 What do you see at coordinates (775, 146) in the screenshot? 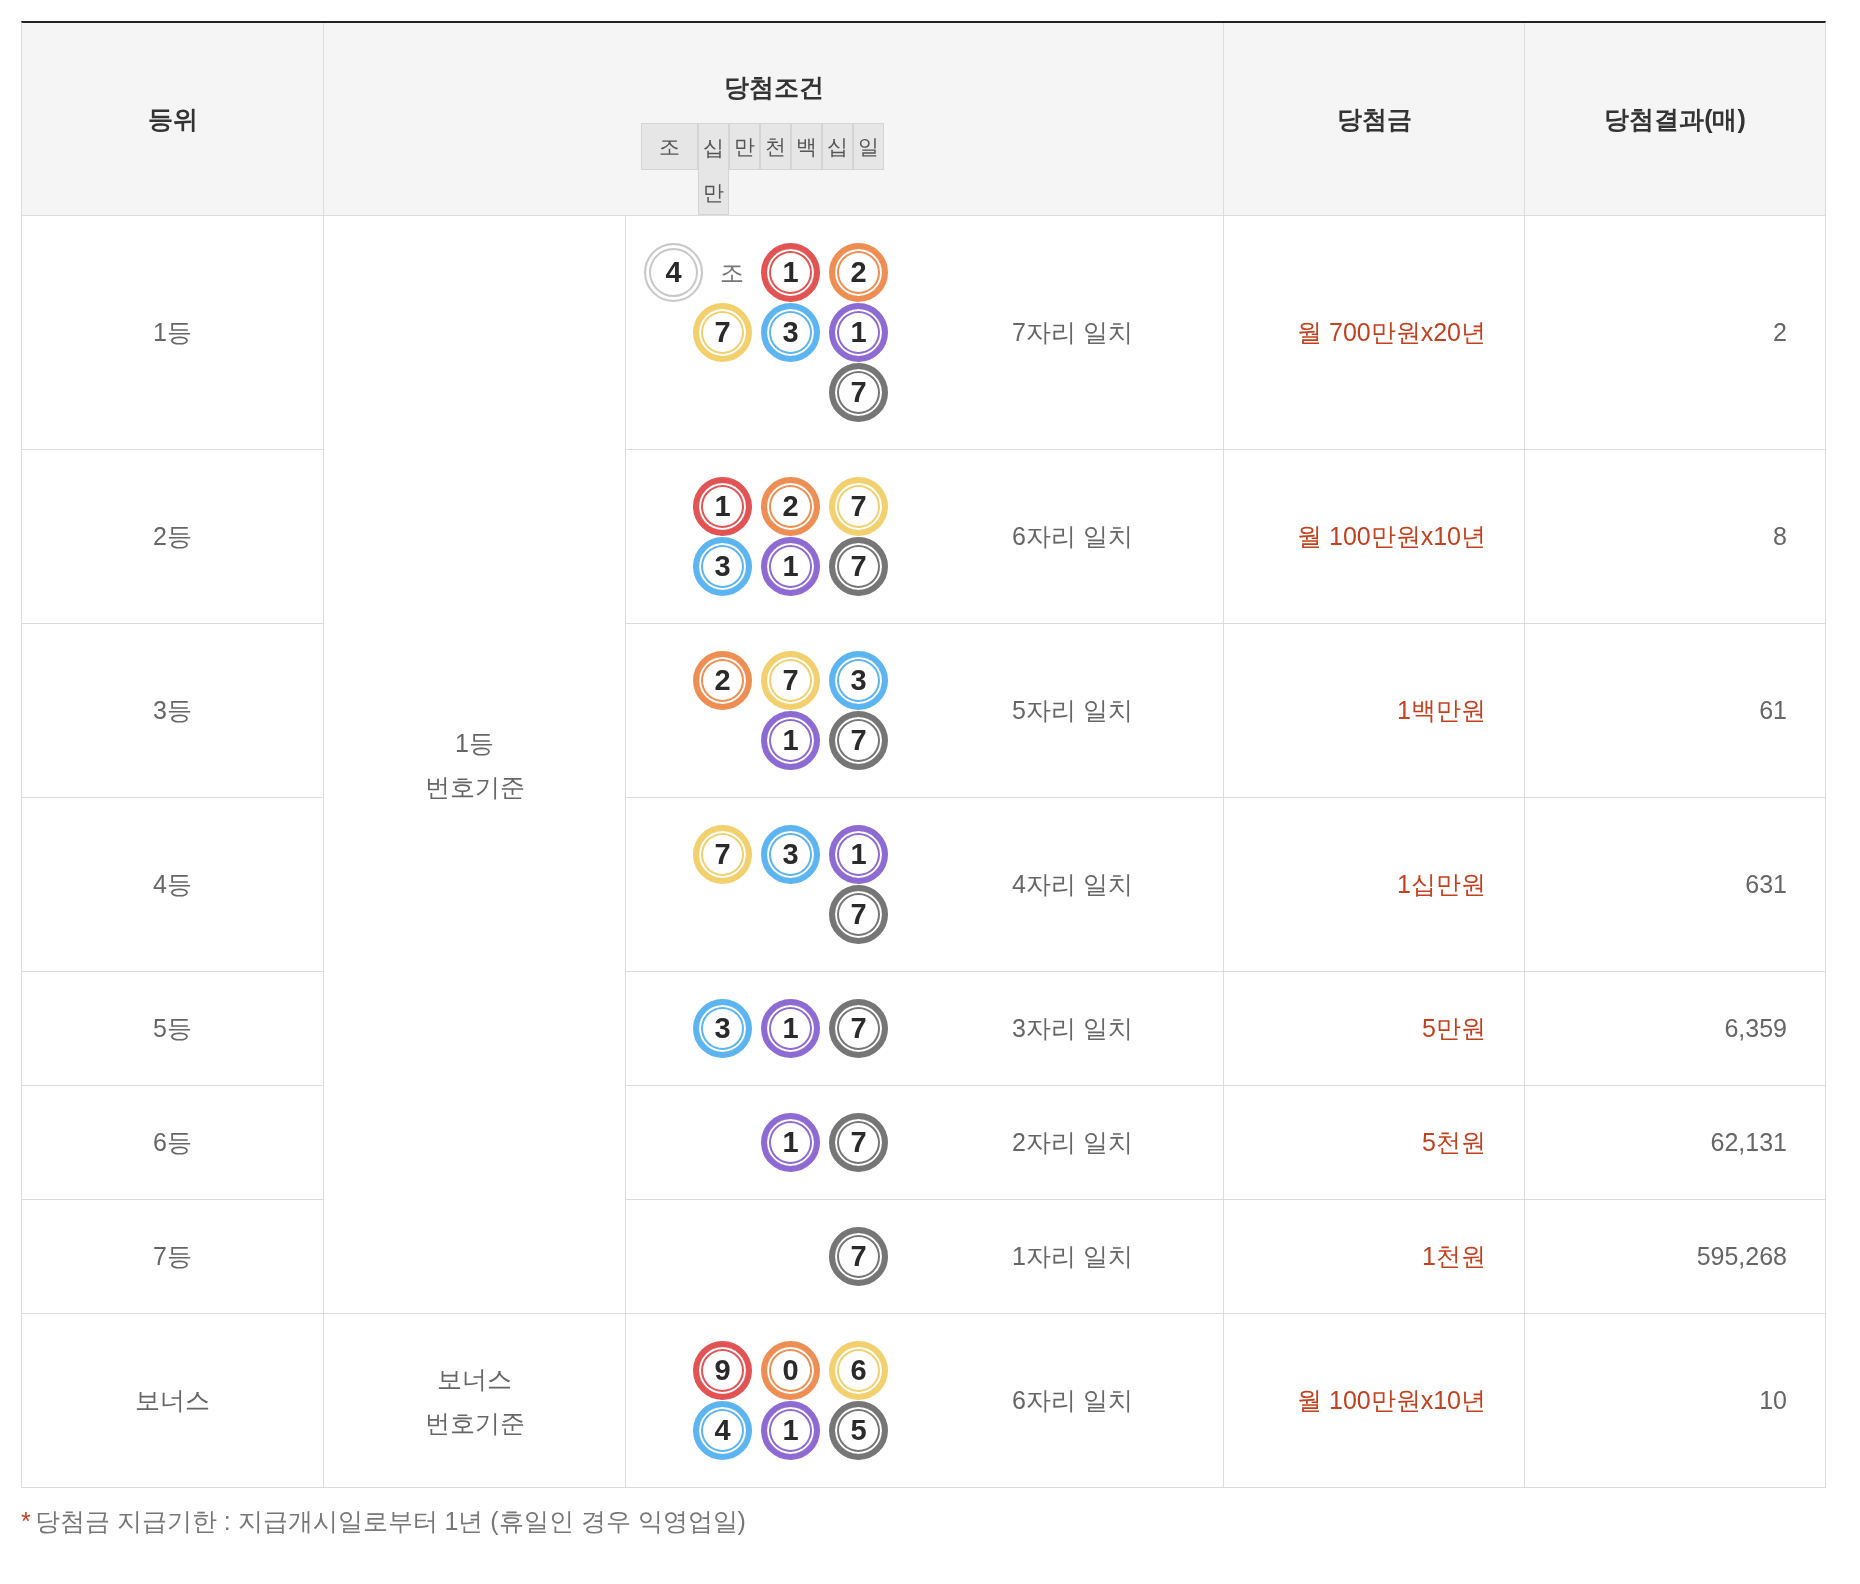
I see `digit-place-label: 천` at bounding box center [775, 146].